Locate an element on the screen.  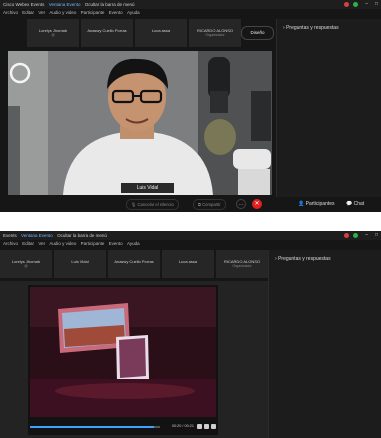
chat-label: Chat is located at coordinates (359, 204).